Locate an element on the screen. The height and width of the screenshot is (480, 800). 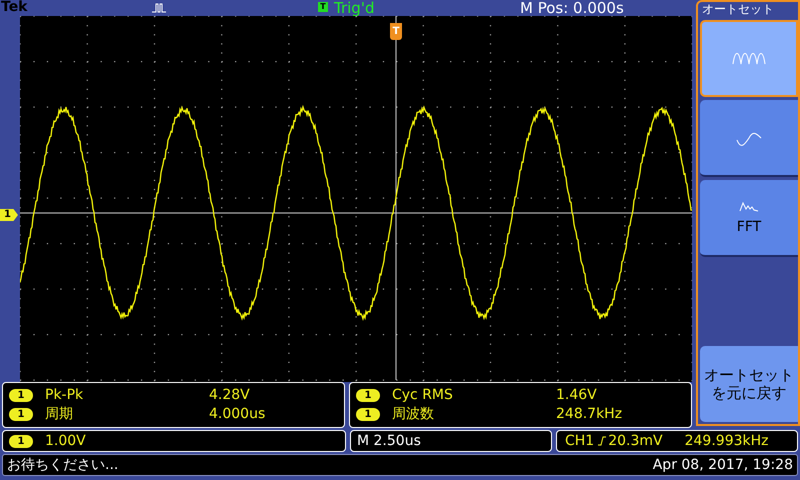
measurement-value: 248.7kHz is located at coordinates (589, 414).